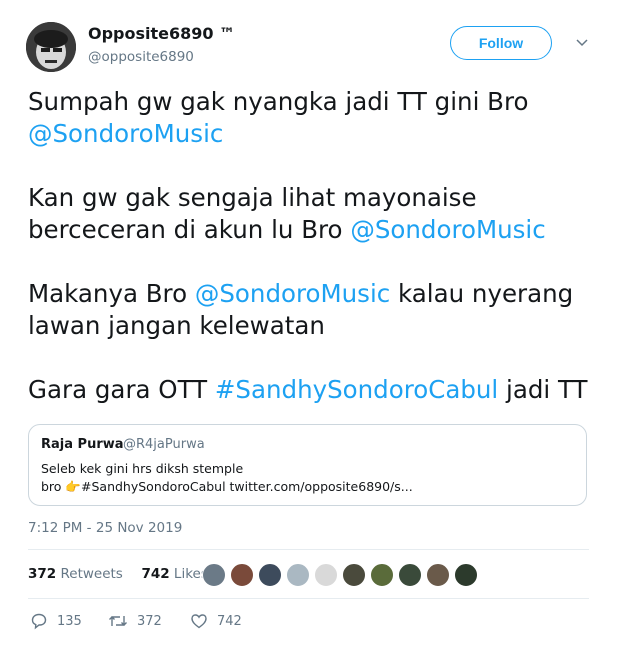  Describe the element at coordinates (582, 42) in the screenshot. I see `chevron-down-icon` at that location.